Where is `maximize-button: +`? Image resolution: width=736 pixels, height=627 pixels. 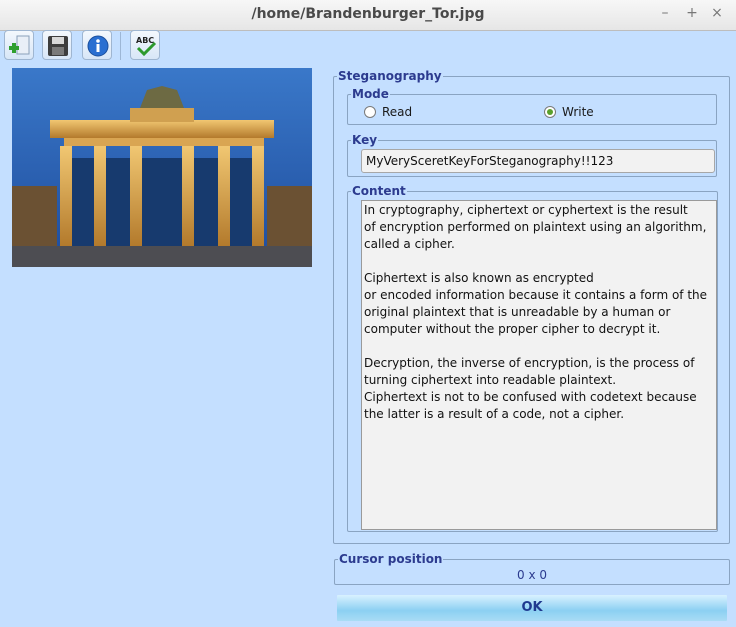
maximize-button: + is located at coordinates (692, 13).